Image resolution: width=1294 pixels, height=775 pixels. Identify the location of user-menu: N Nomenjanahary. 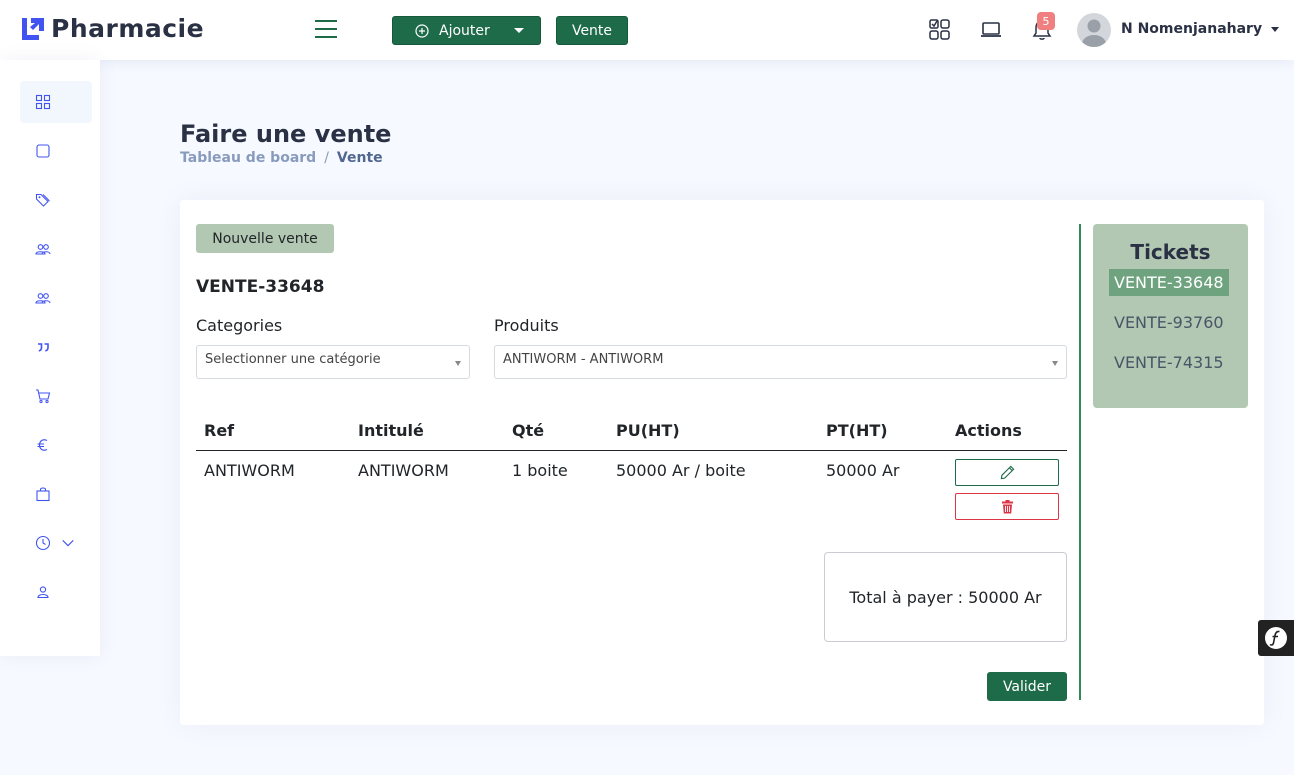
(1200, 29).